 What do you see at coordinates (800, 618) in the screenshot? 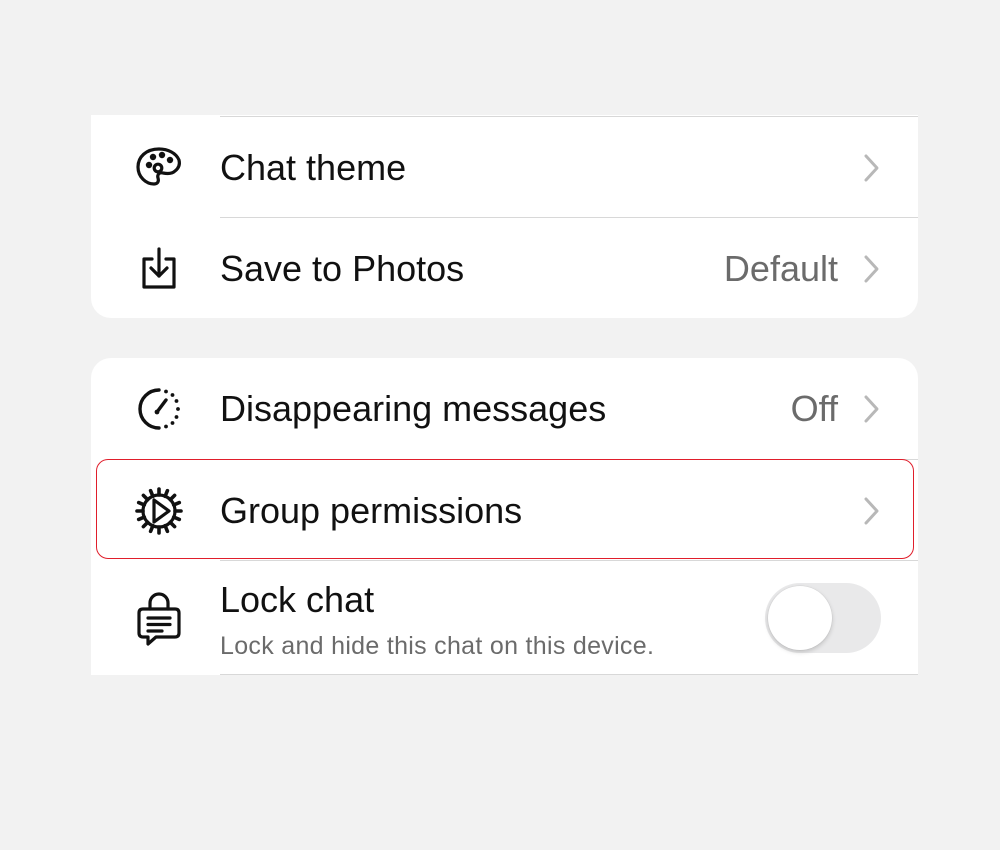
I see `toggle-knob` at bounding box center [800, 618].